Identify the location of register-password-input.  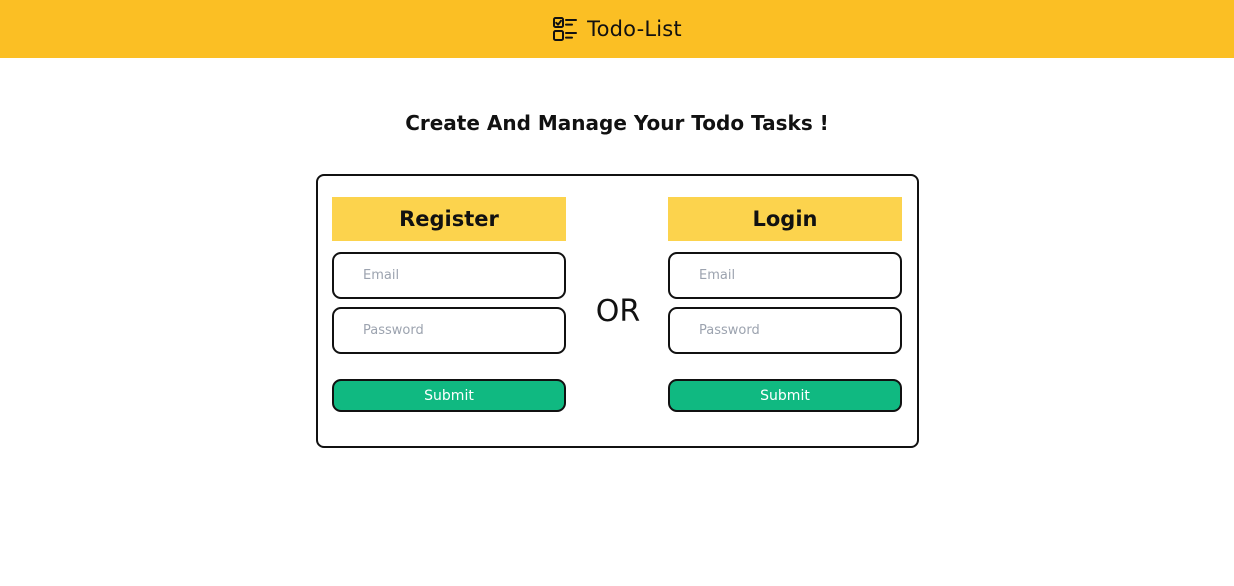
(449, 330).